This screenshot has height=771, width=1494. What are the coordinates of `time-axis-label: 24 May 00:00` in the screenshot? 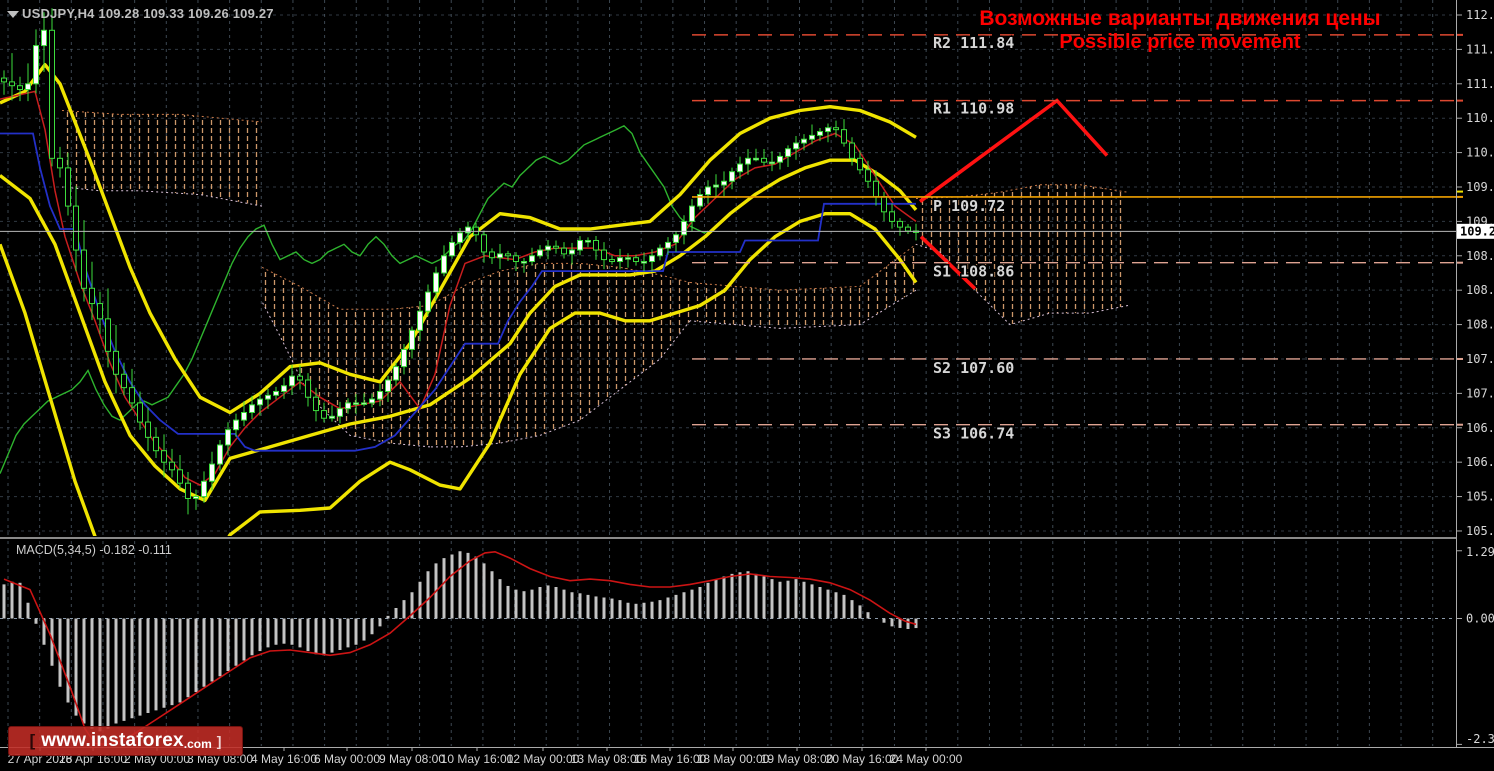 It's located at (926, 759).